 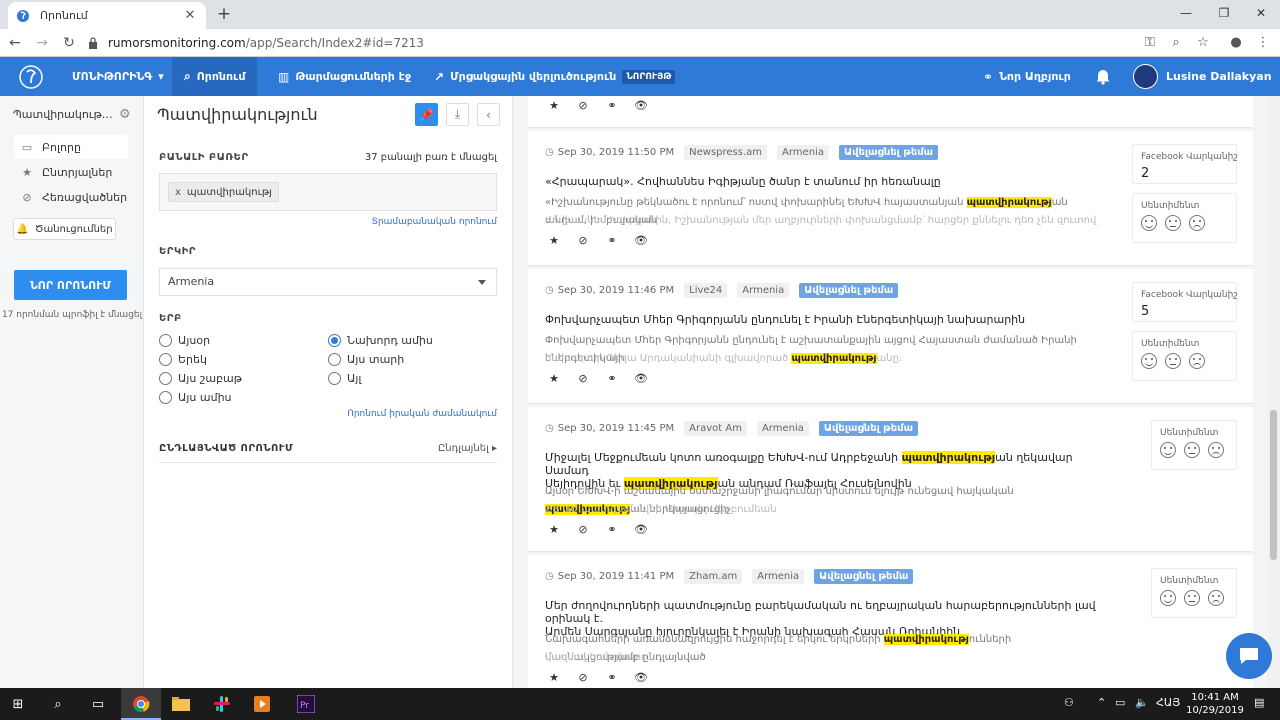 What do you see at coordinates (1103, 76) in the screenshot?
I see `bell-icon` at bounding box center [1103, 76].